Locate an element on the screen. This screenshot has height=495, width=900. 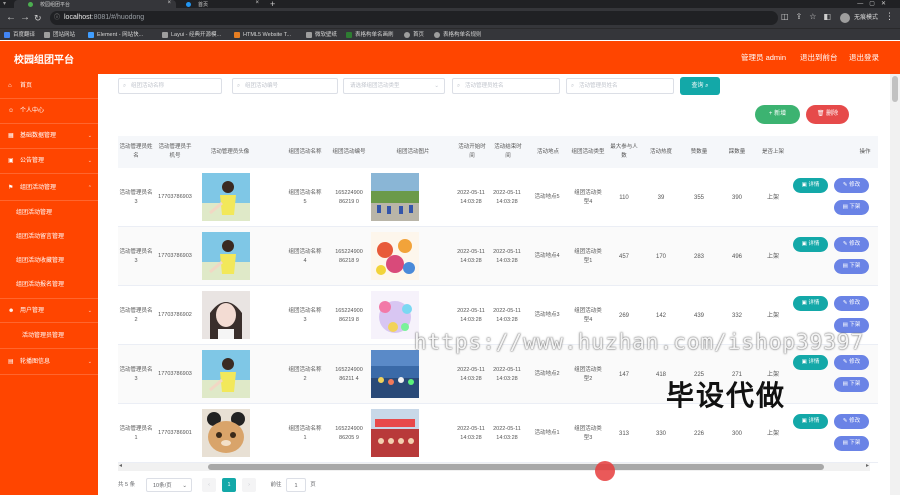
extension-icons: ◫⇪☆◧ is located at coordinates (809, 16).